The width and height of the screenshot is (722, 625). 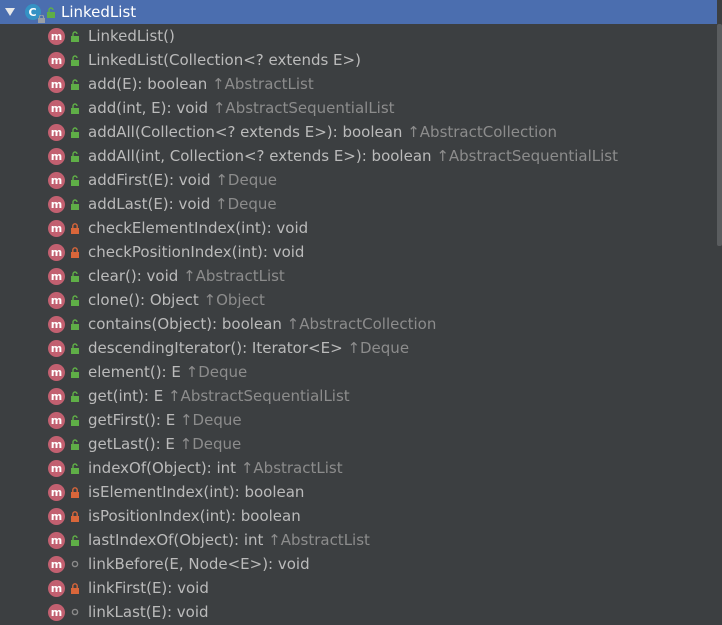 What do you see at coordinates (131, 36) in the screenshot?
I see `method-signature: LinkedList()` at bounding box center [131, 36].